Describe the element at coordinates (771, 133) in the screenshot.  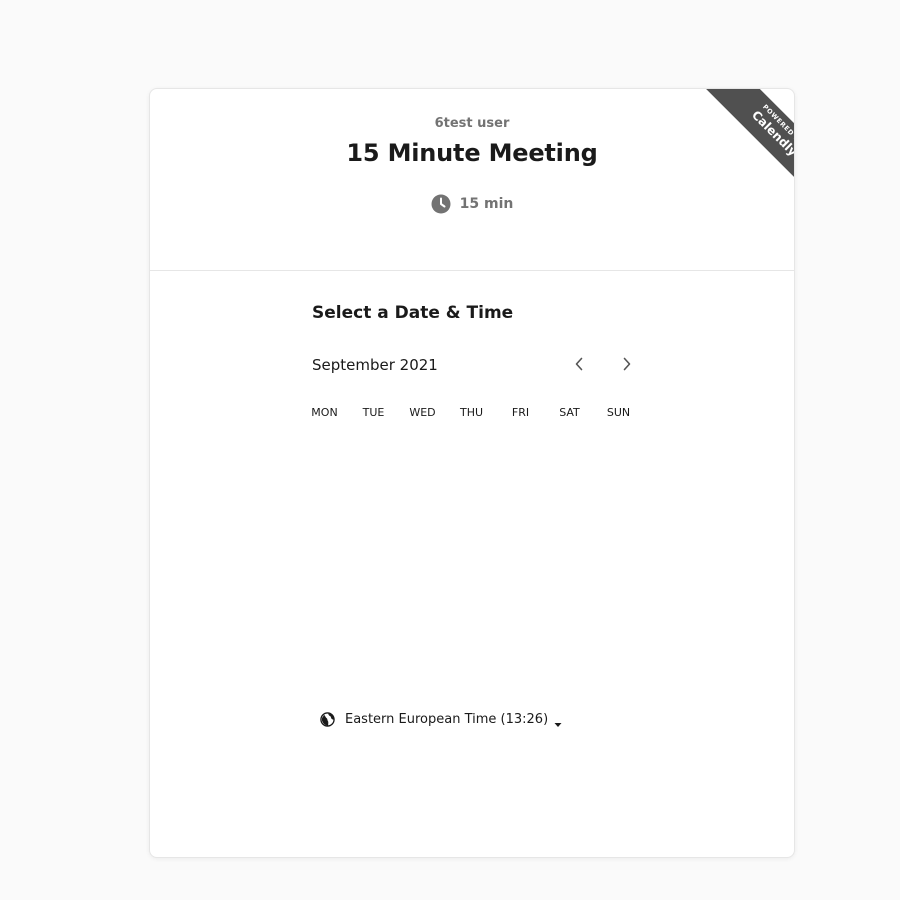
I see `calendly-brand: Calendly` at that location.